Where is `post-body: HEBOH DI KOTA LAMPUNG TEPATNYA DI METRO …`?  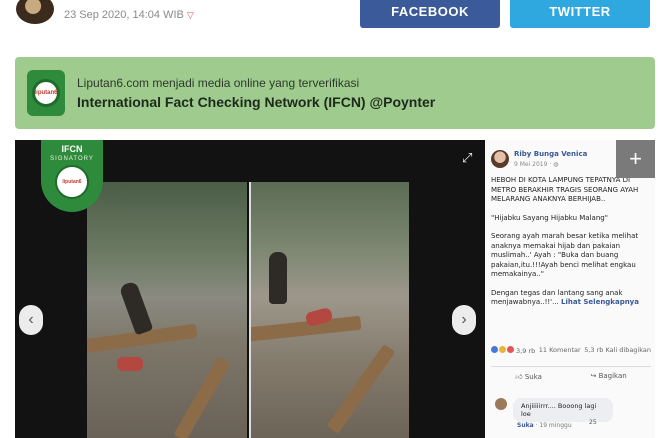
post-body: HEBOH DI KOTA LAMPUNG TEPATNYA DI METRO … is located at coordinates (572, 246).